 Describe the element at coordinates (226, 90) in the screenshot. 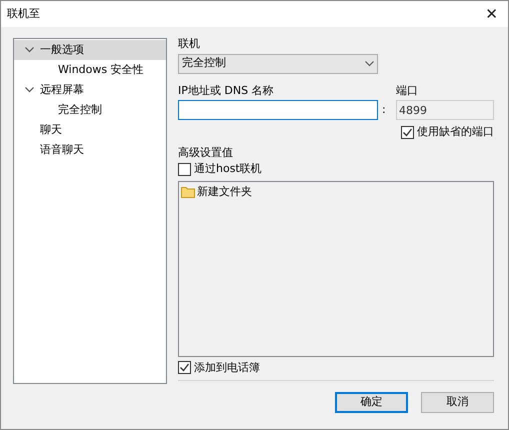

I see `field-label: IP地址或 DNS 名称` at that location.